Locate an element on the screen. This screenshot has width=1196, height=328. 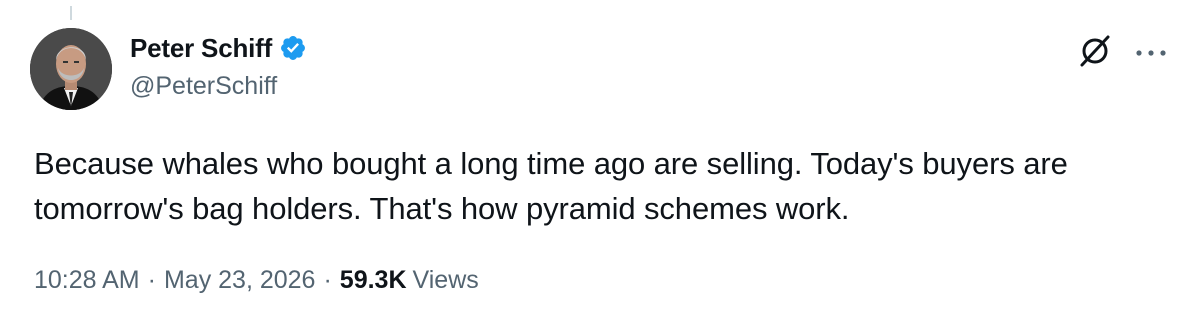
name-row: Peter Schiff is located at coordinates (218, 48).